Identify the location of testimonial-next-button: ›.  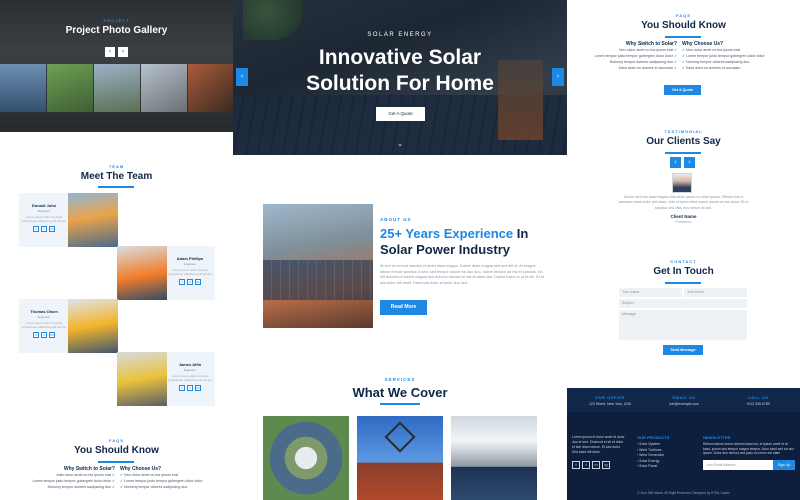
(689, 162).